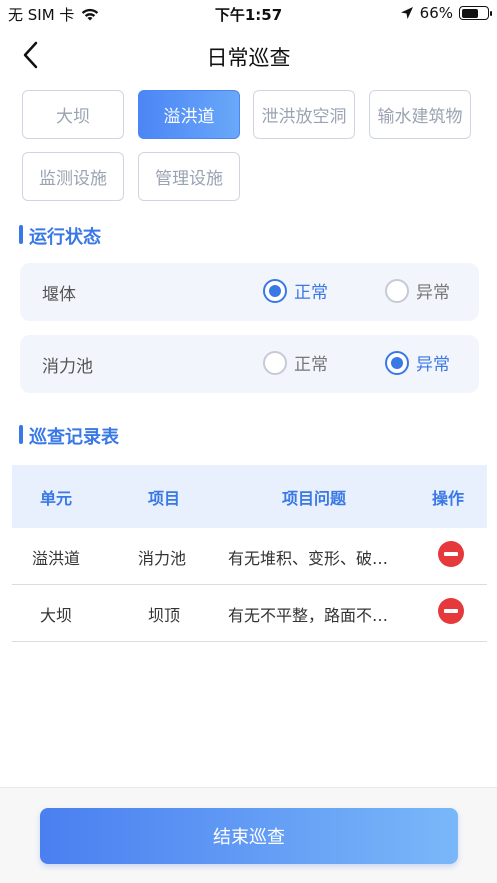 Image resolution: width=497 pixels, height=883 pixels. Describe the element at coordinates (304, 114) in the screenshot. I see `tab-flood-discharge-tunnel: 泄洪放空洞` at that location.